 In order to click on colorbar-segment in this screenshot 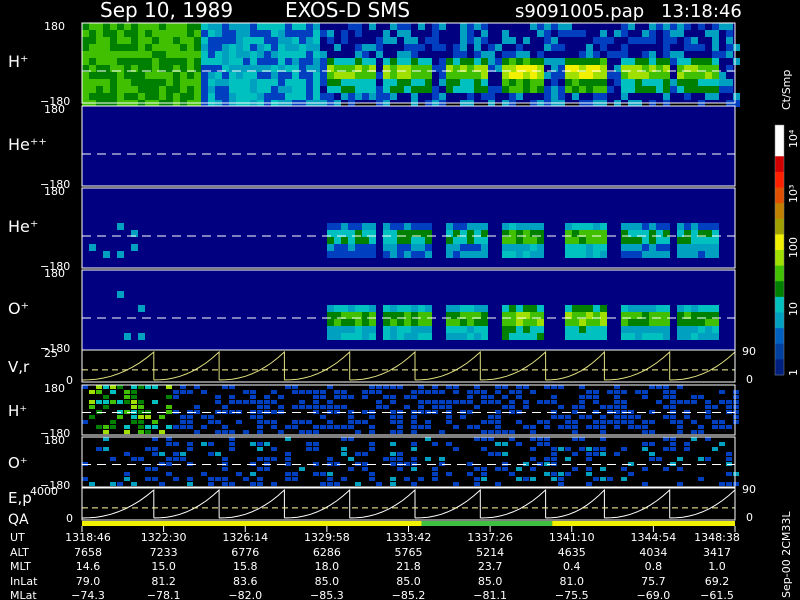, I will do `click(779, 133)`.